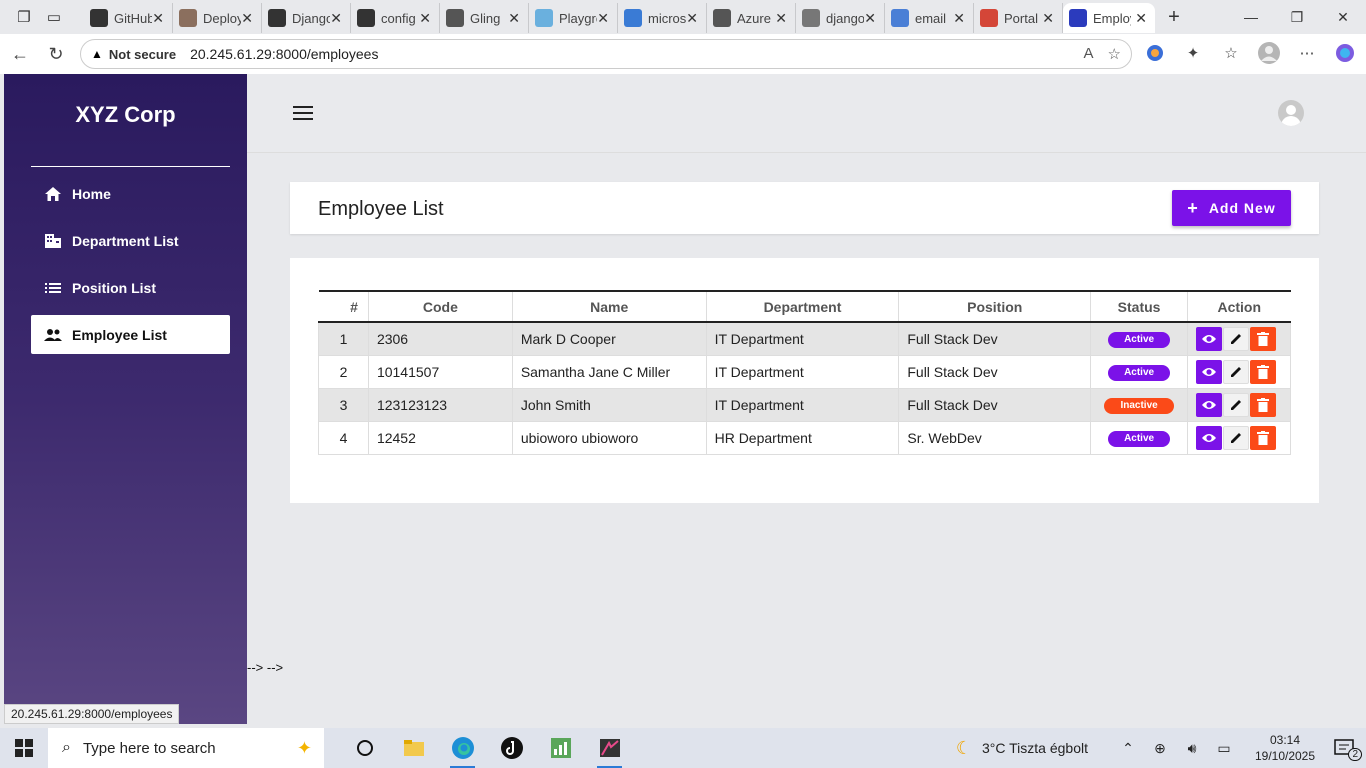  Describe the element at coordinates (130, 240) in the screenshot. I see `sidebar-item-department-list: Department List` at that location.